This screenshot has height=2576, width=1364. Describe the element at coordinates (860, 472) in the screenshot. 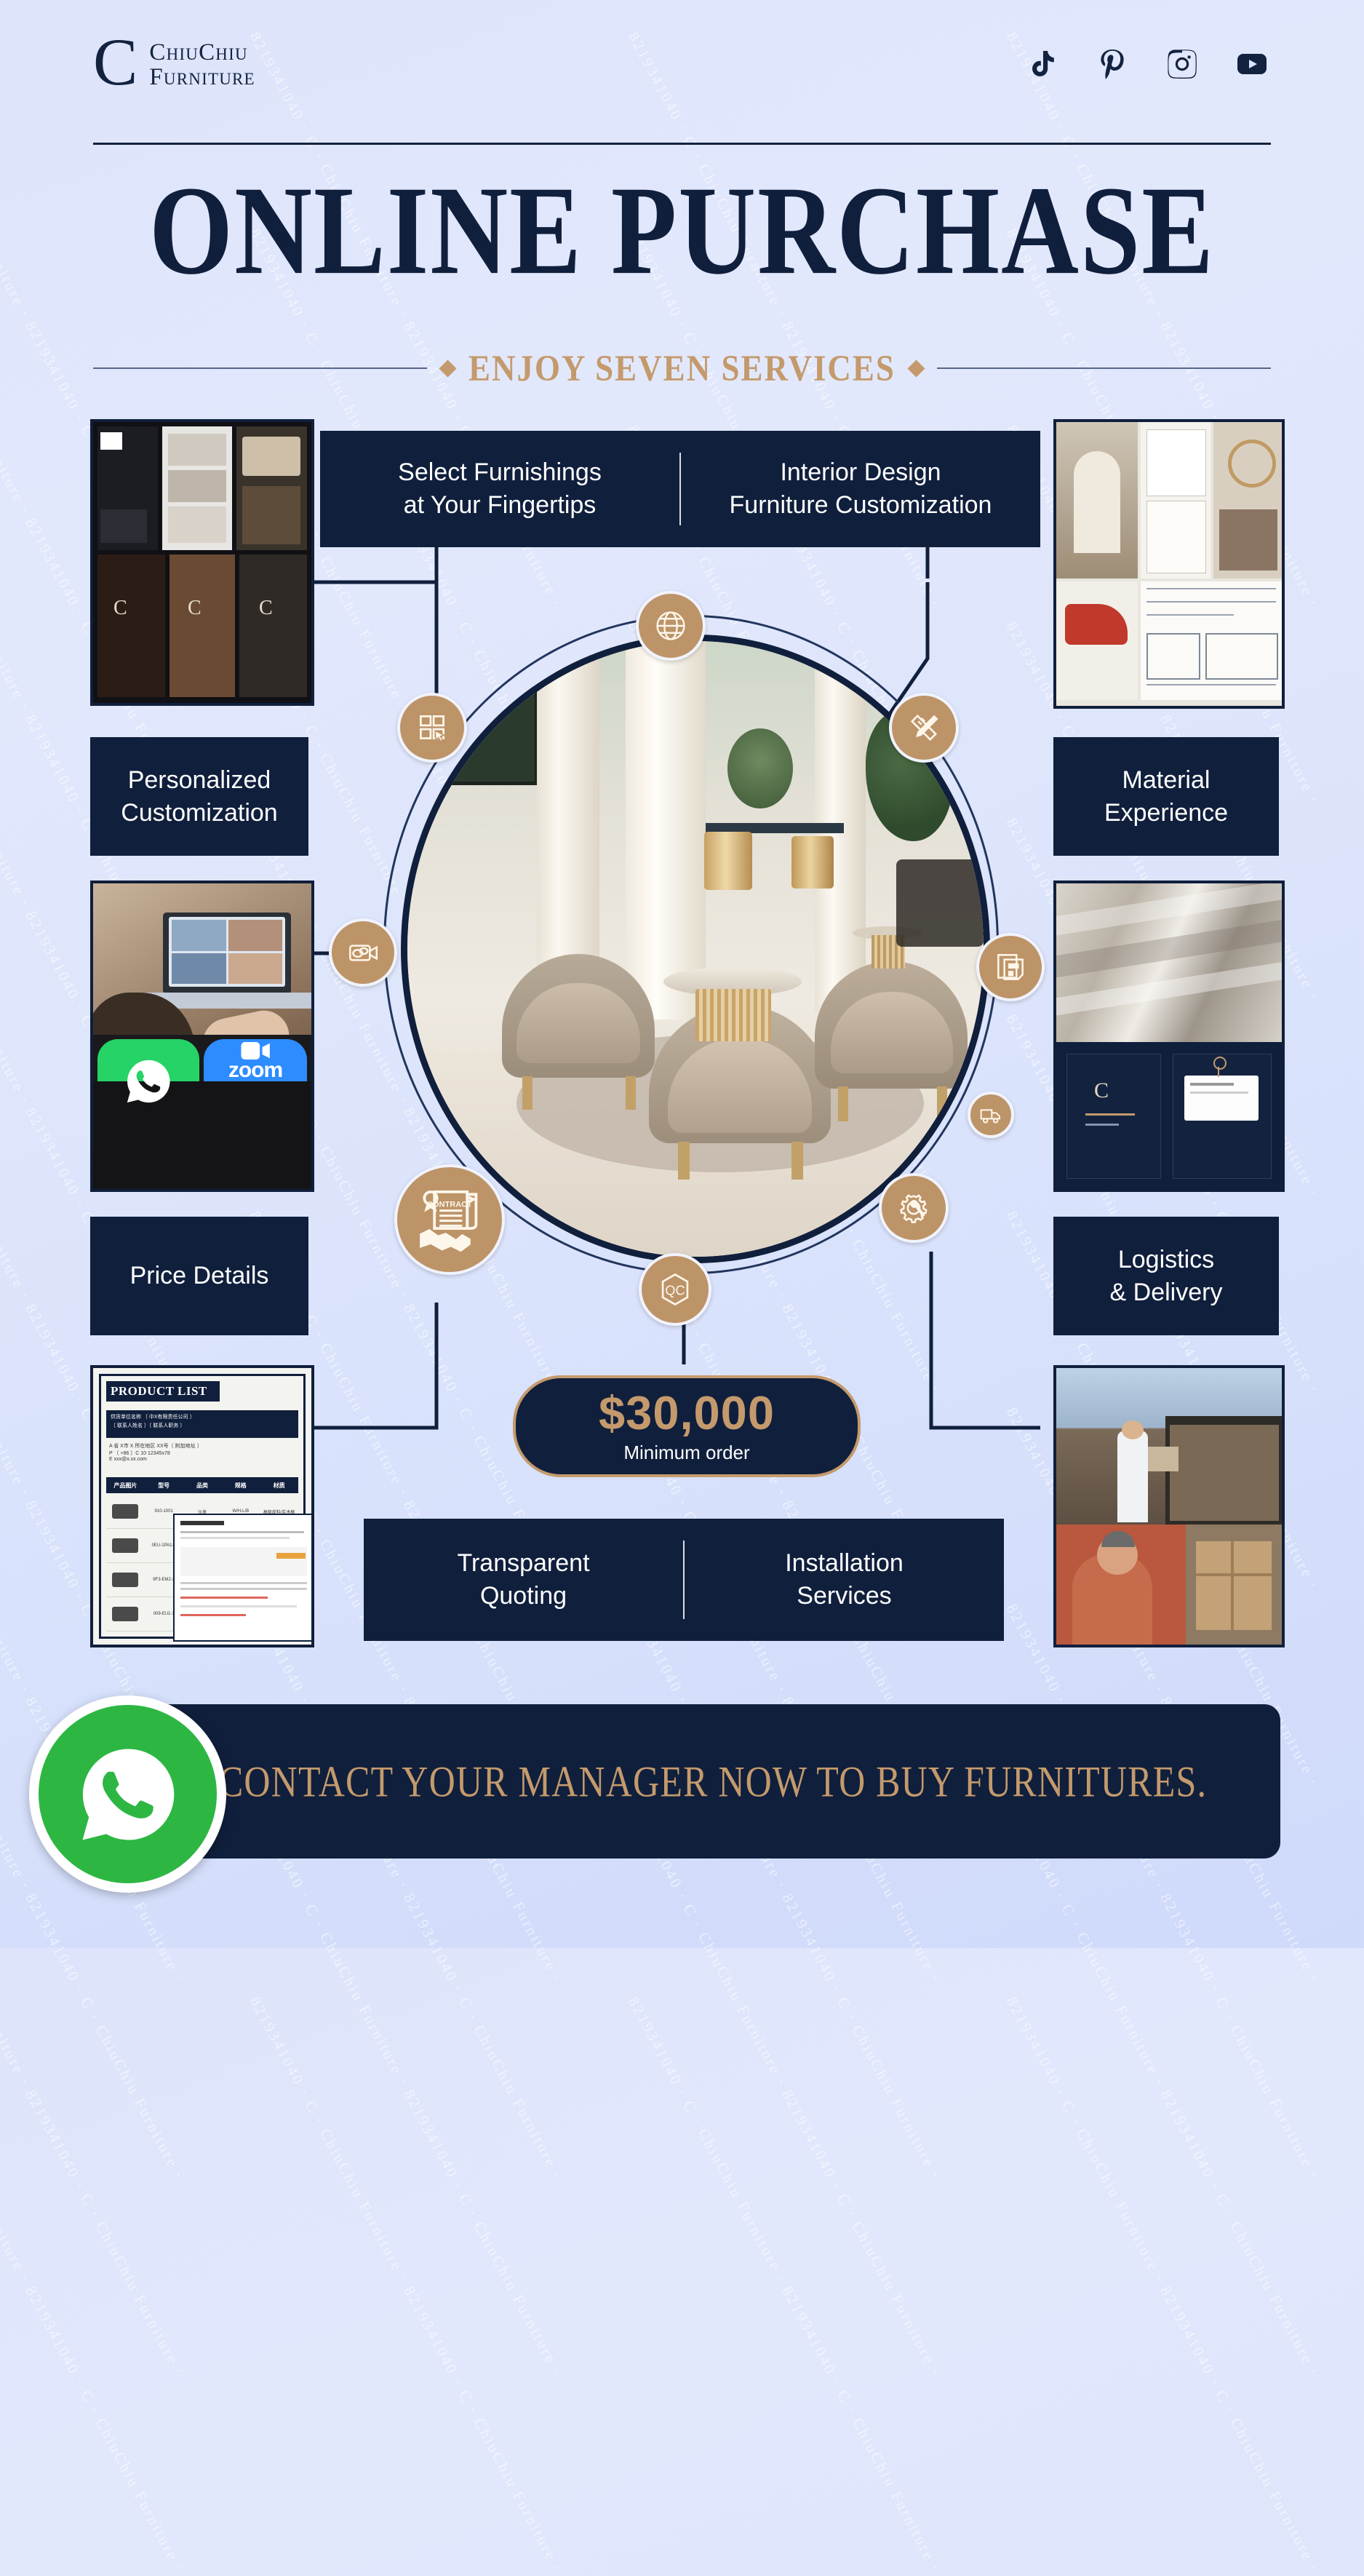

I see `top-banner-right-line1: Interior Design` at that location.